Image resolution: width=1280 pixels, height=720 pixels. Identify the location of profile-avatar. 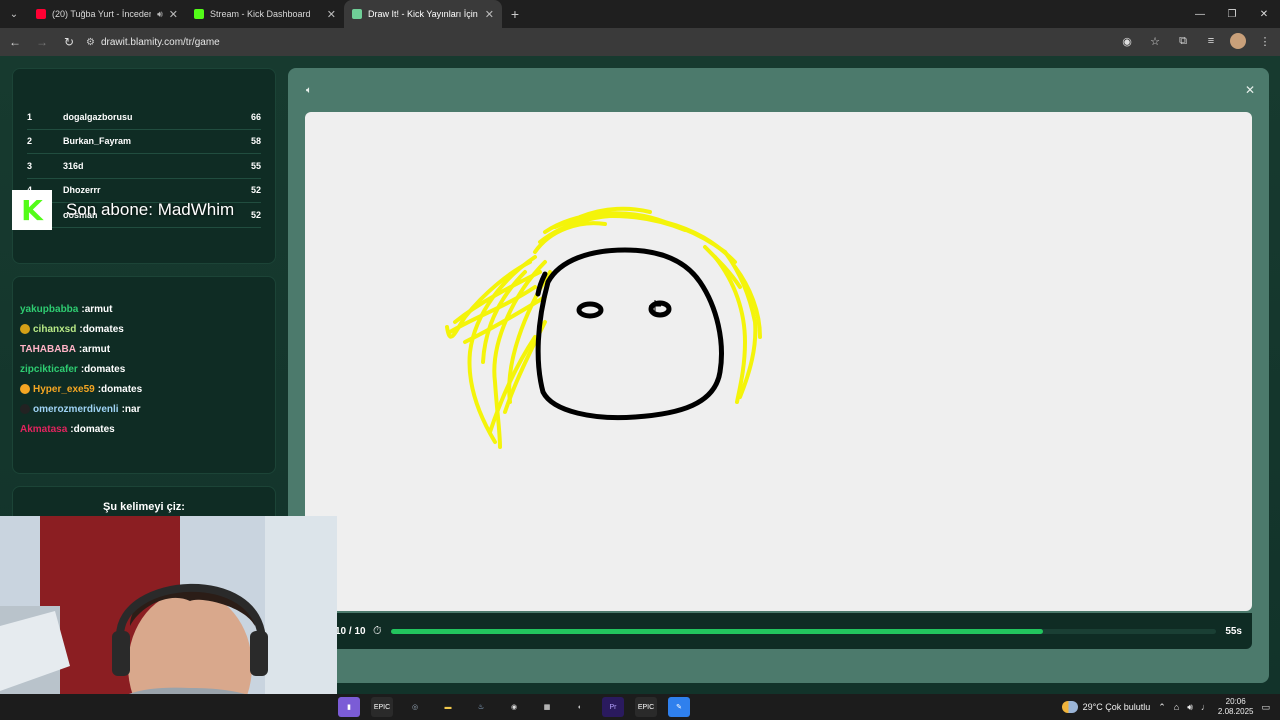
(1238, 41).